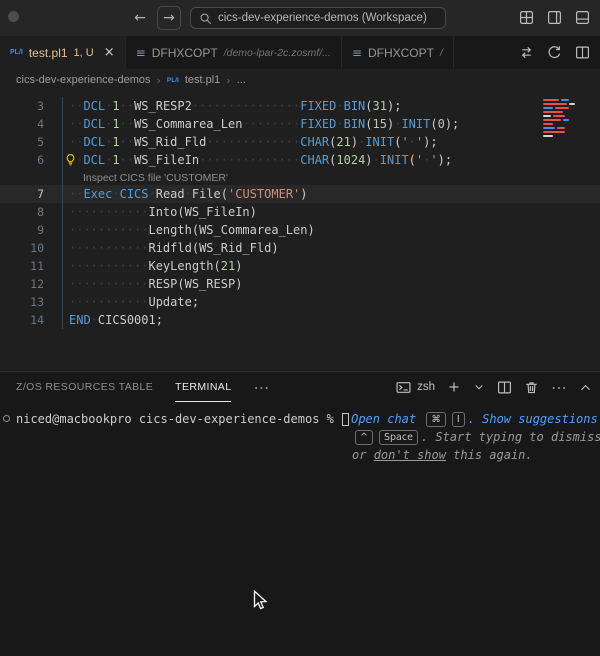 Image resolution: width=600 pixels, height=656 pixels. I want to click on search-text: cics-dev-experience-demos (Workspace), so click(322, 18).